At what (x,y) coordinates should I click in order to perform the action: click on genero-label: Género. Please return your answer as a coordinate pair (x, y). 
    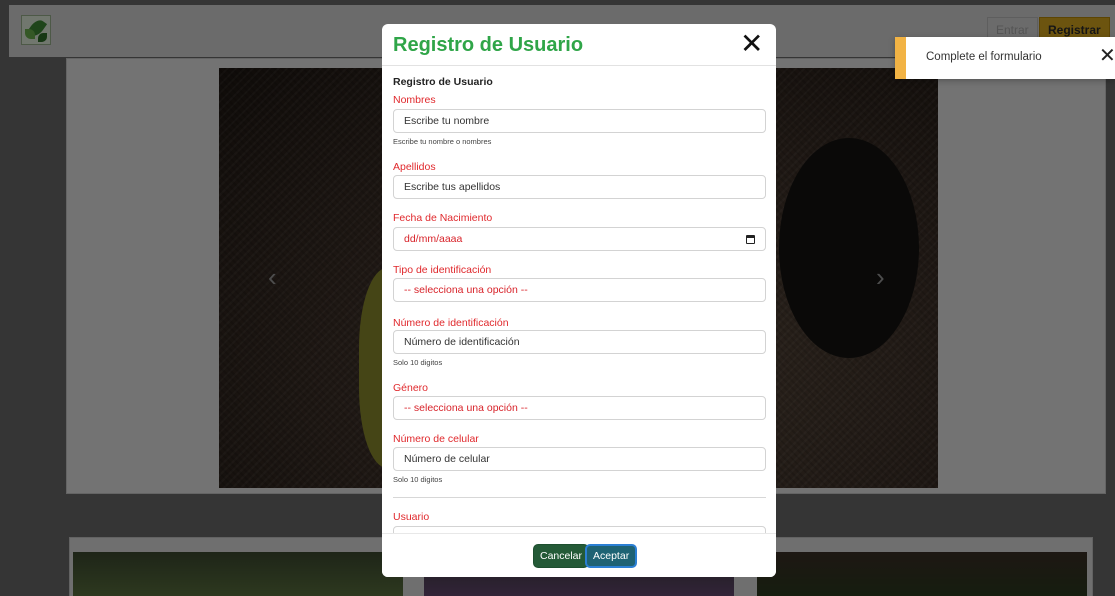
    Looking at the image, I should click on (411, 388).